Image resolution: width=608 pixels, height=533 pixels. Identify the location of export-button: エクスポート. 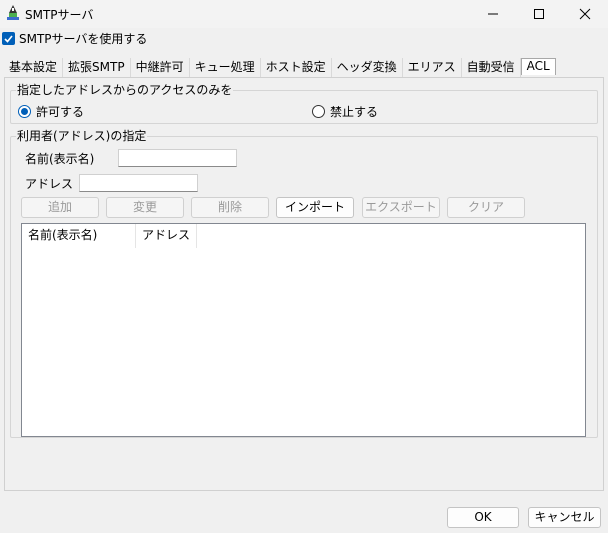
(401, 207).